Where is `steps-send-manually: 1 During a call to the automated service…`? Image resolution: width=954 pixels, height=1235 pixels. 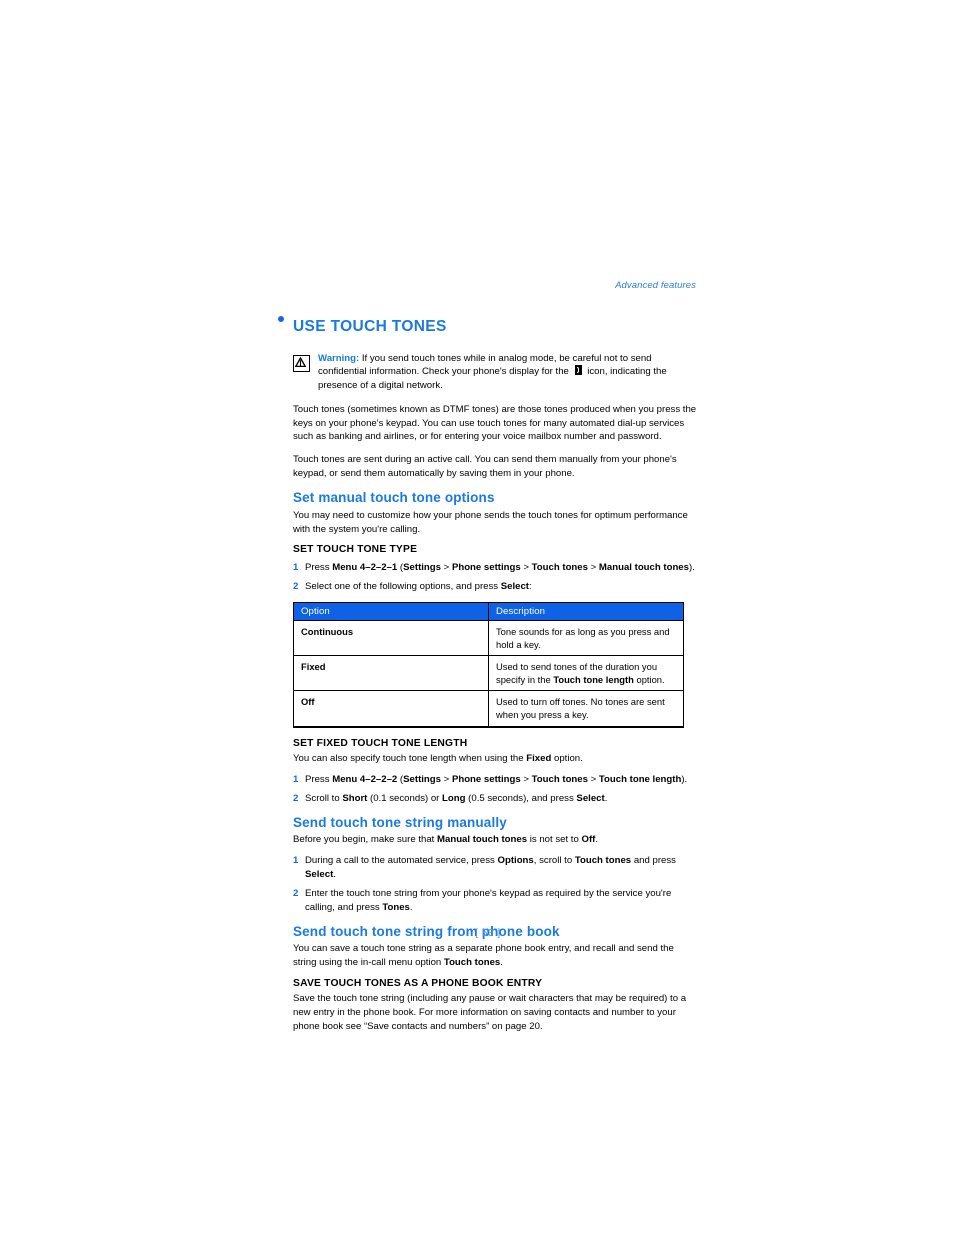 steps-send-manually: 1 During a call to the automated service… is located at coordinates (495, 884).